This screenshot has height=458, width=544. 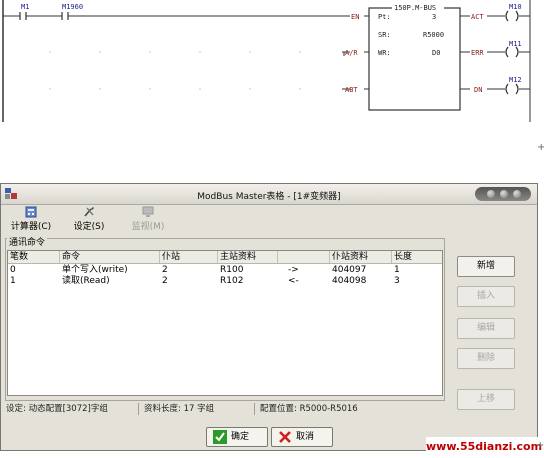 I want to click on monitor-icon, so click(x=148, y=211).